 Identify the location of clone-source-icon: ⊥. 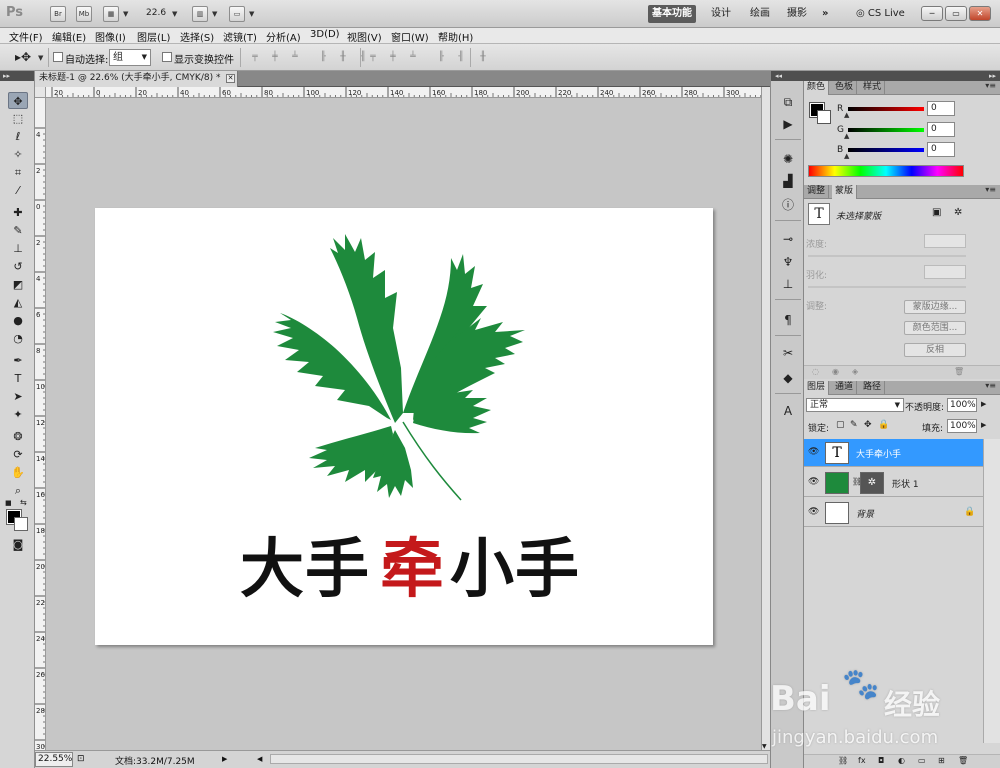
(788, 284).